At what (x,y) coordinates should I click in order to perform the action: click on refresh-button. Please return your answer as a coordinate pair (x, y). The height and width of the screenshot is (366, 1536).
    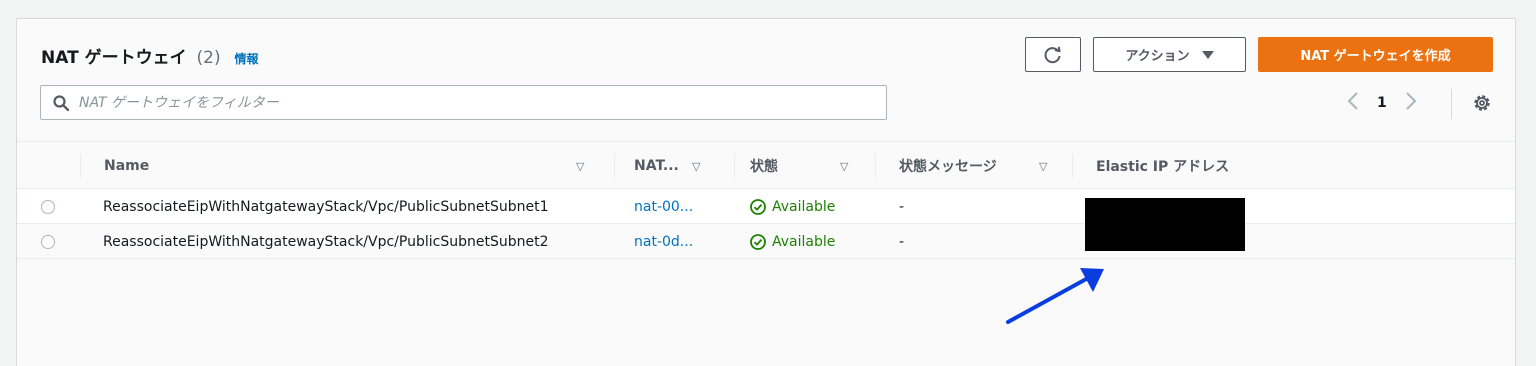
    Looking at the image, I should click on (1053, 54).